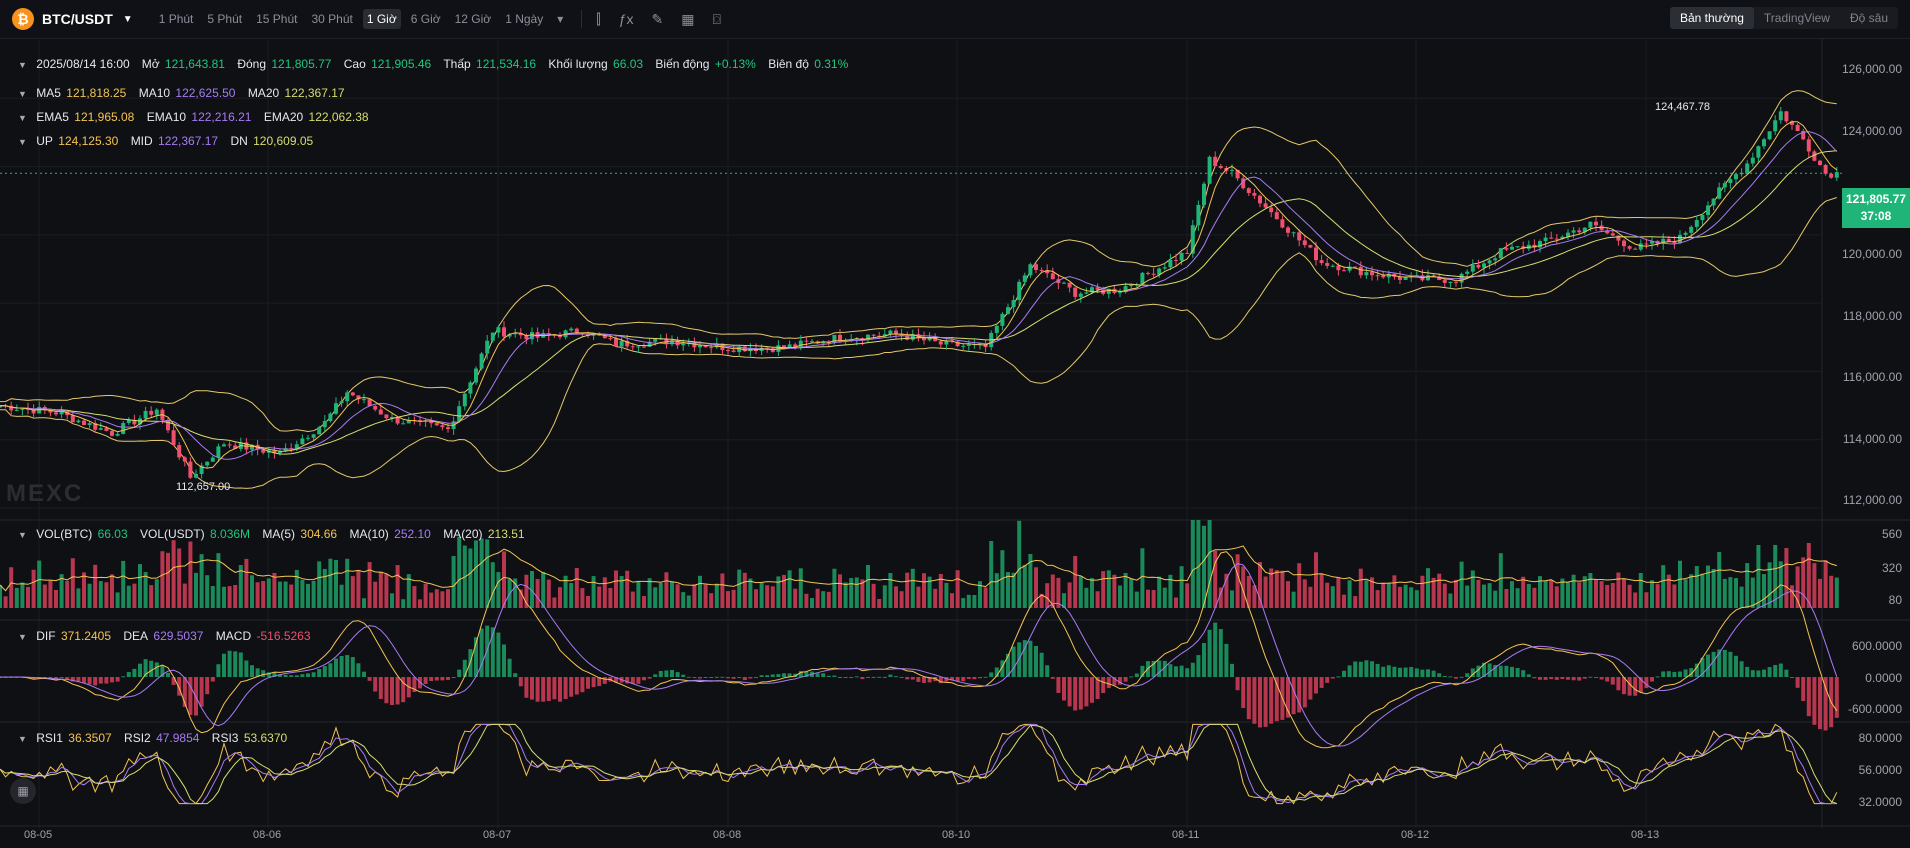 This screenshot has height=848, width=1910. What do you see at coordinates (178, 636) in the screenshot?
I see `dea-value: 629.5037` at bounding box center [178, 636].